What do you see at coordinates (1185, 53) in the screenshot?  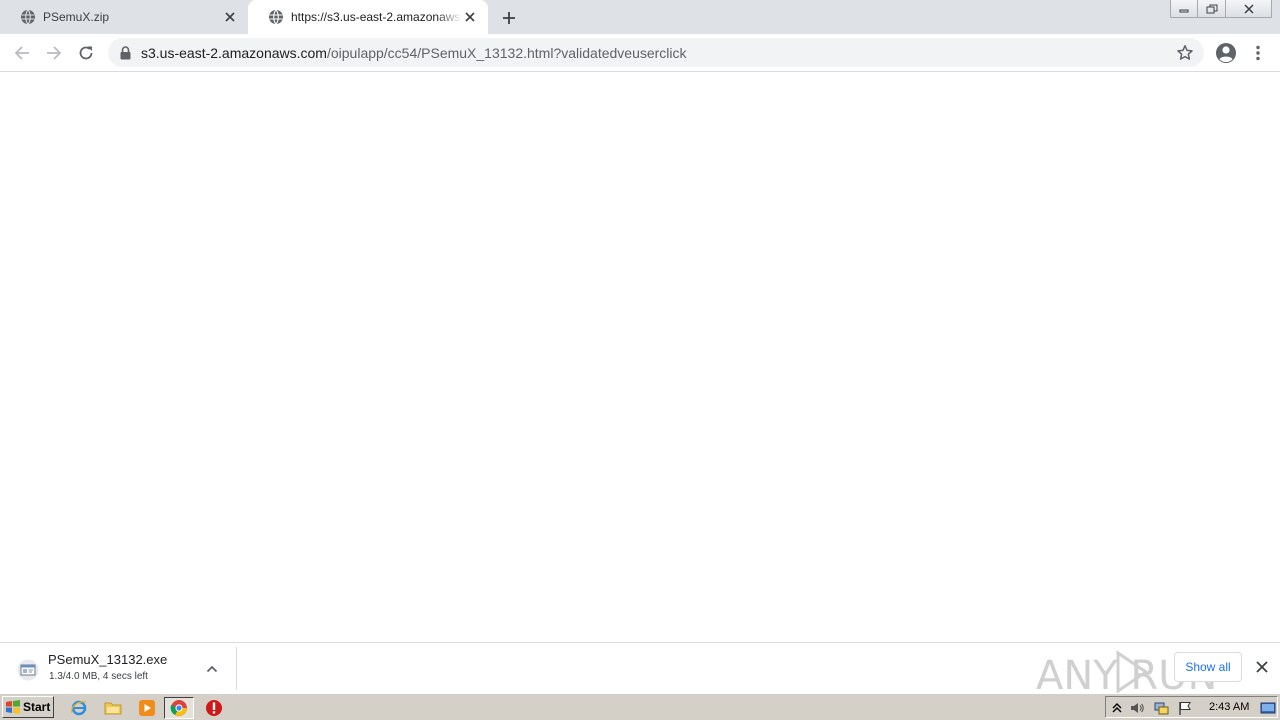 I see `star-icon` at bounding box center [1185, 53].